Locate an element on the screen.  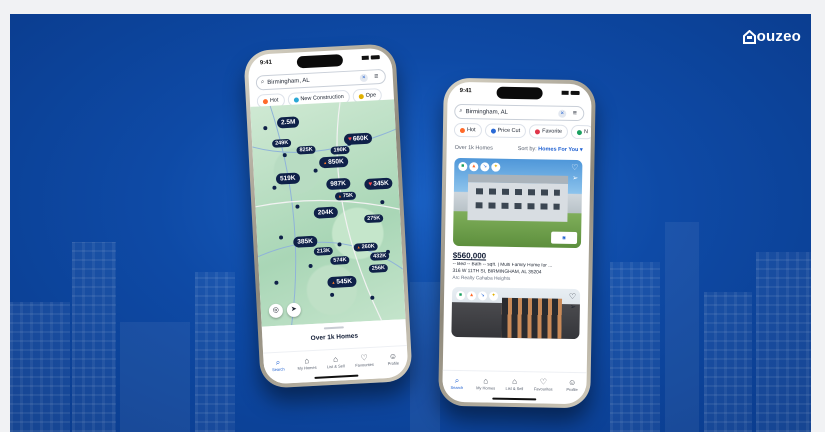
price-pin: 519K is located at coordinates (287, 178).